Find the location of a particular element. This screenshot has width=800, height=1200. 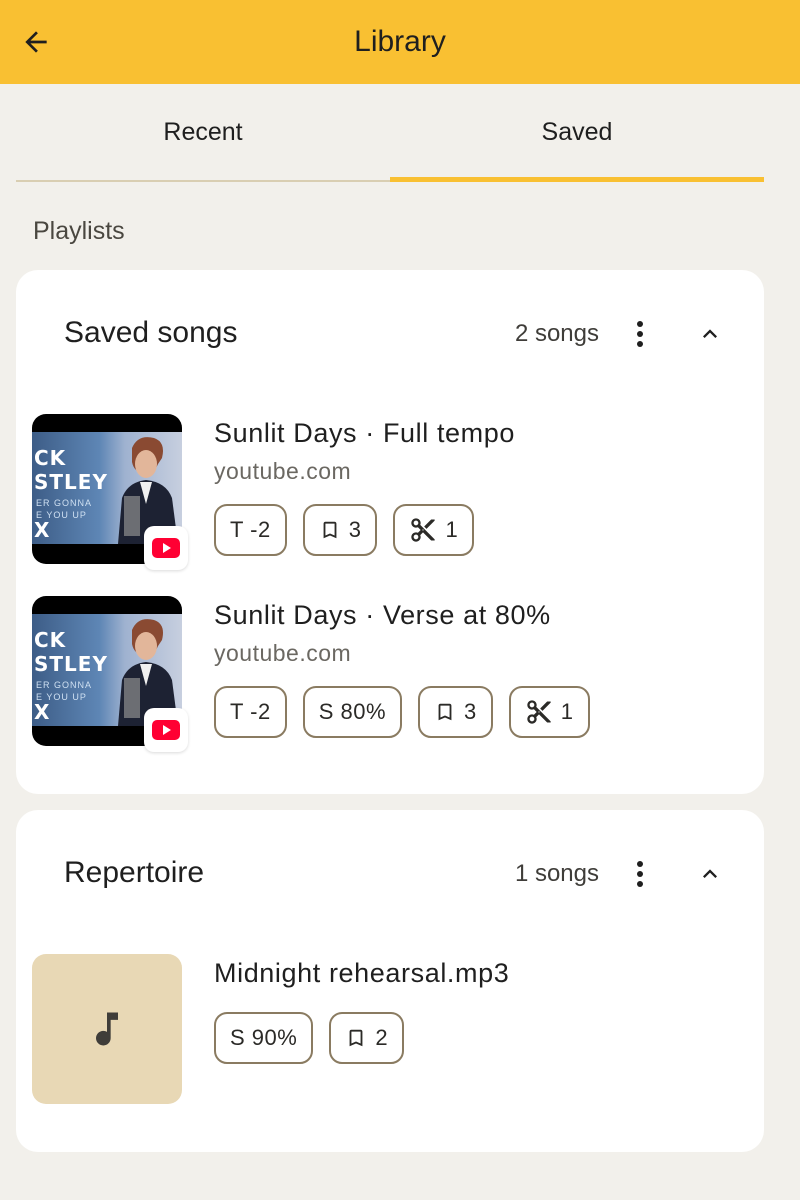

page-title: Library is located at coordinates (400, 41).